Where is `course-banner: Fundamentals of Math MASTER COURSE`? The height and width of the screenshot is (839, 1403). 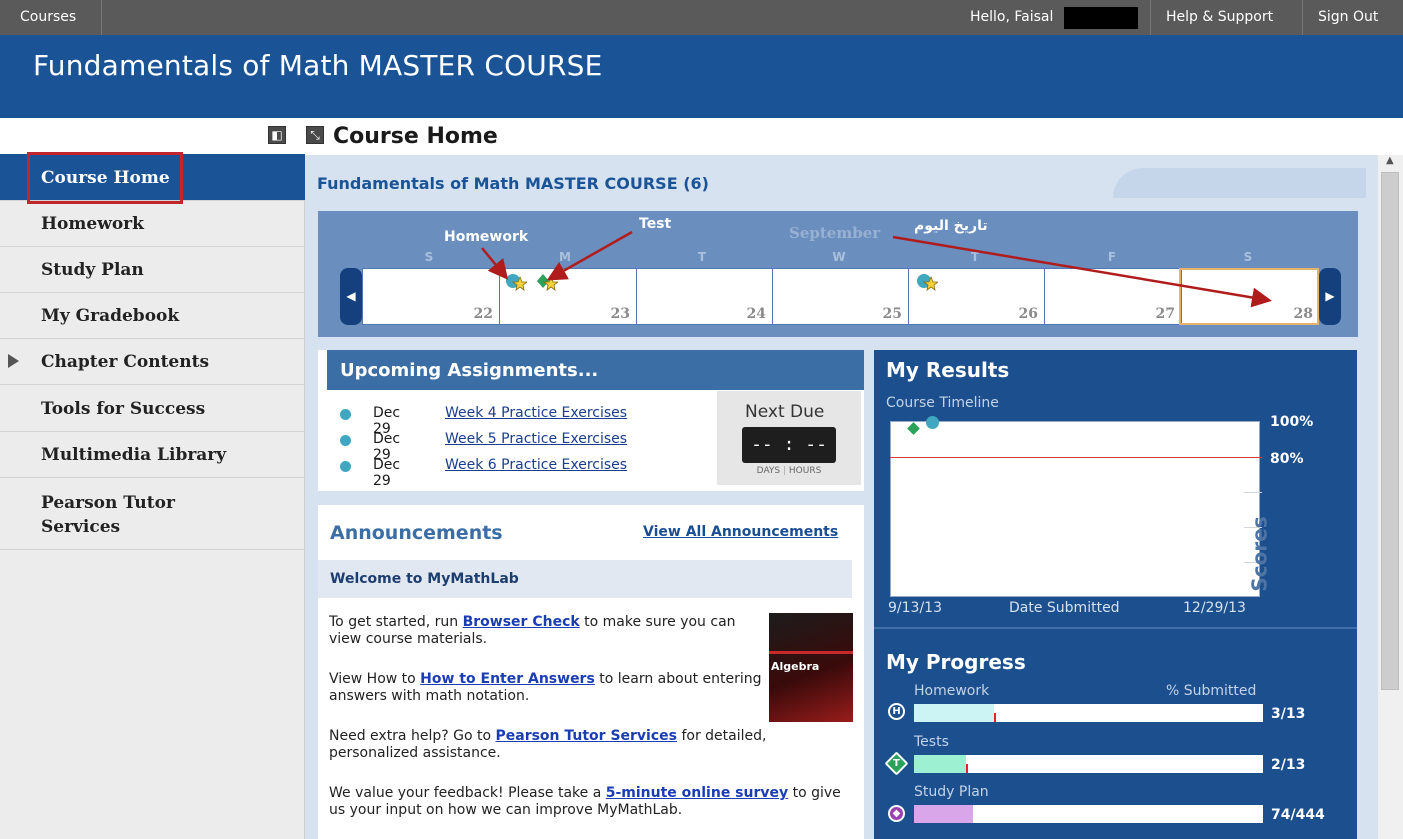 course-banner: Fundamentals of Math MASTER COURSE is located at coordinates (701, 76).